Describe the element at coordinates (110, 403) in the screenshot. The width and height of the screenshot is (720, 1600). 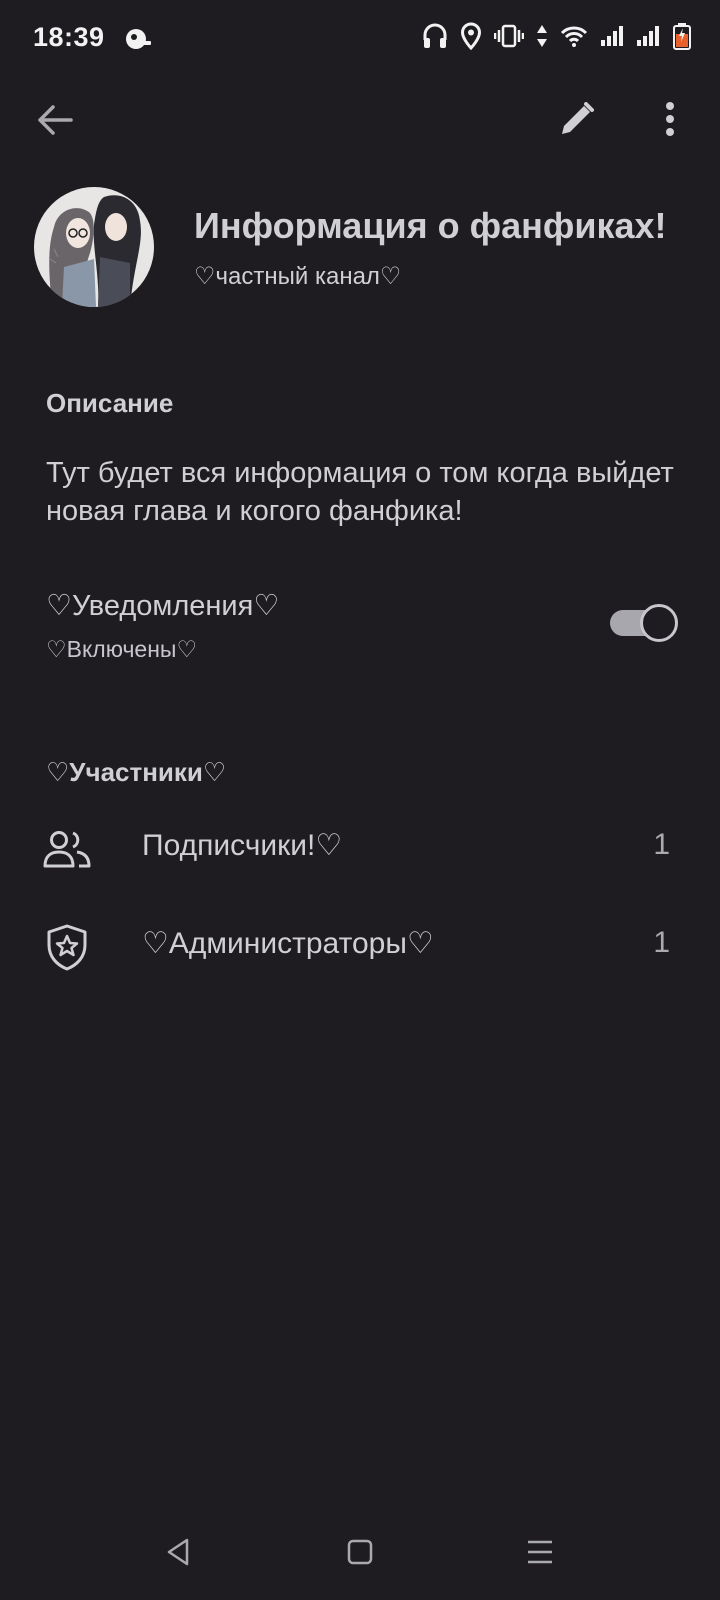
I see `description-heading: Описание` at that location.